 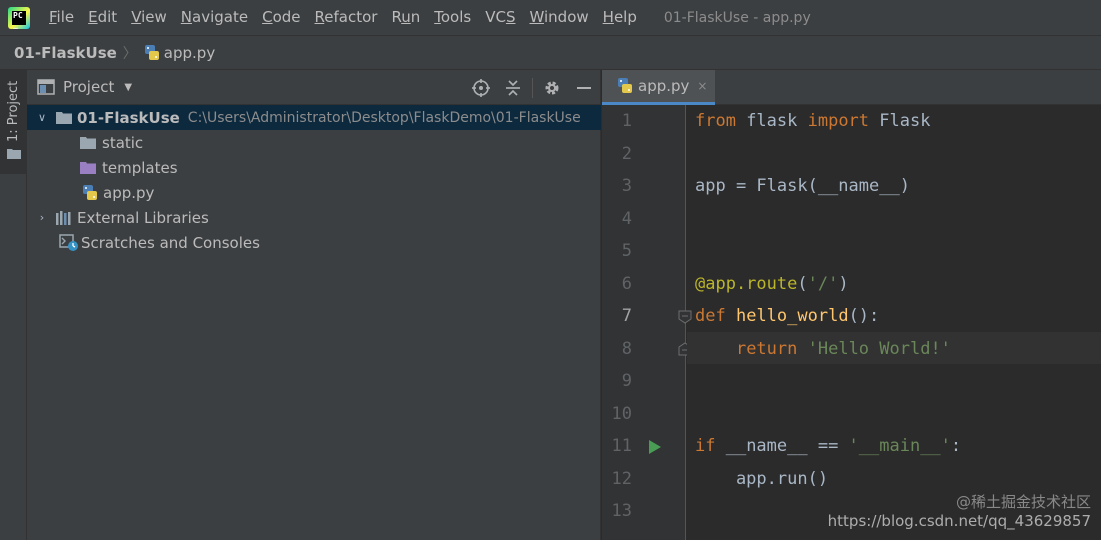 I want to click on settings-button, so click(x=552, y=87).